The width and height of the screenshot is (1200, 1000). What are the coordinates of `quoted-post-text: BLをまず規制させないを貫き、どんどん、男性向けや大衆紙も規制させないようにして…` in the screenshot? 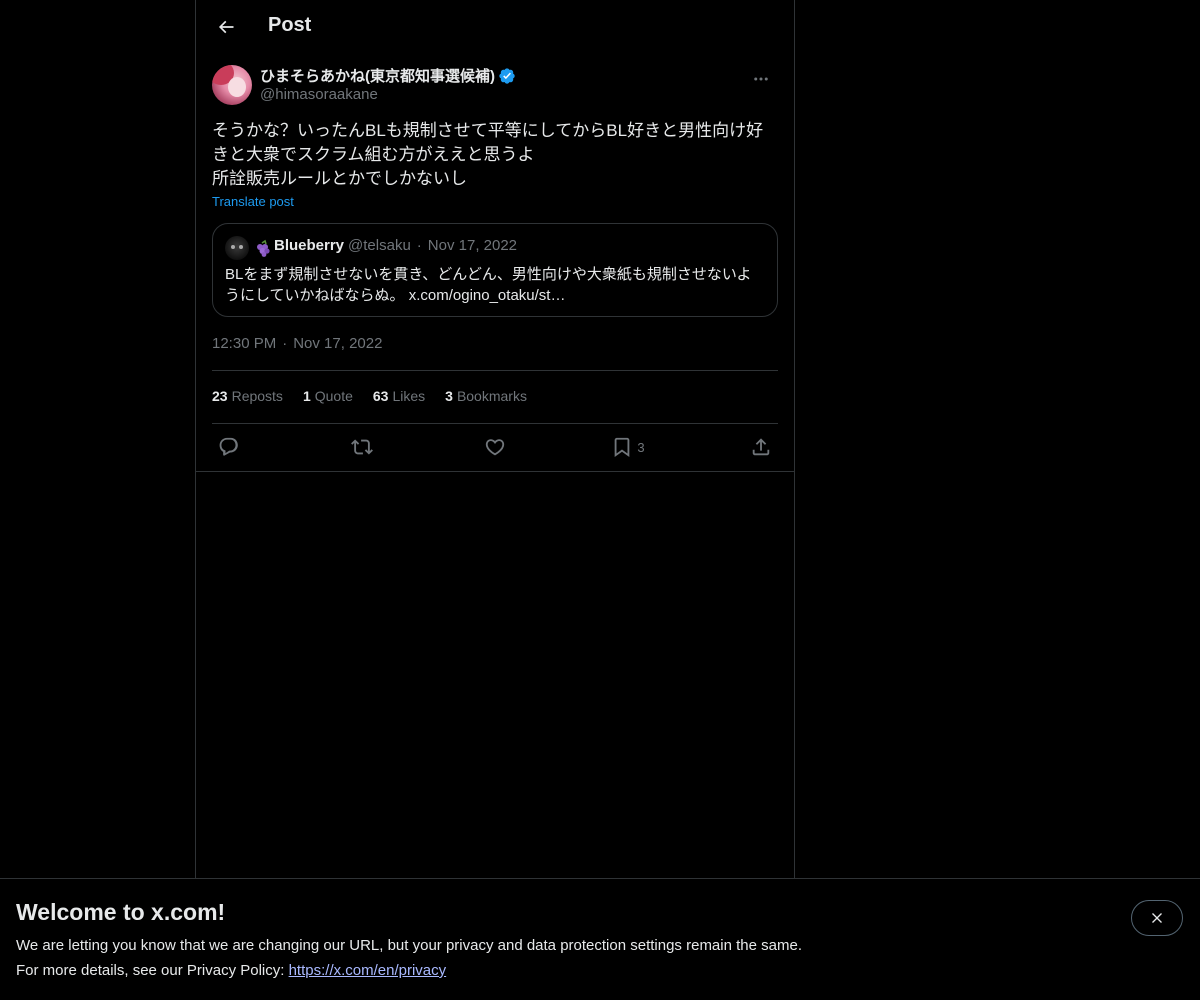 It's located at (488, 285).